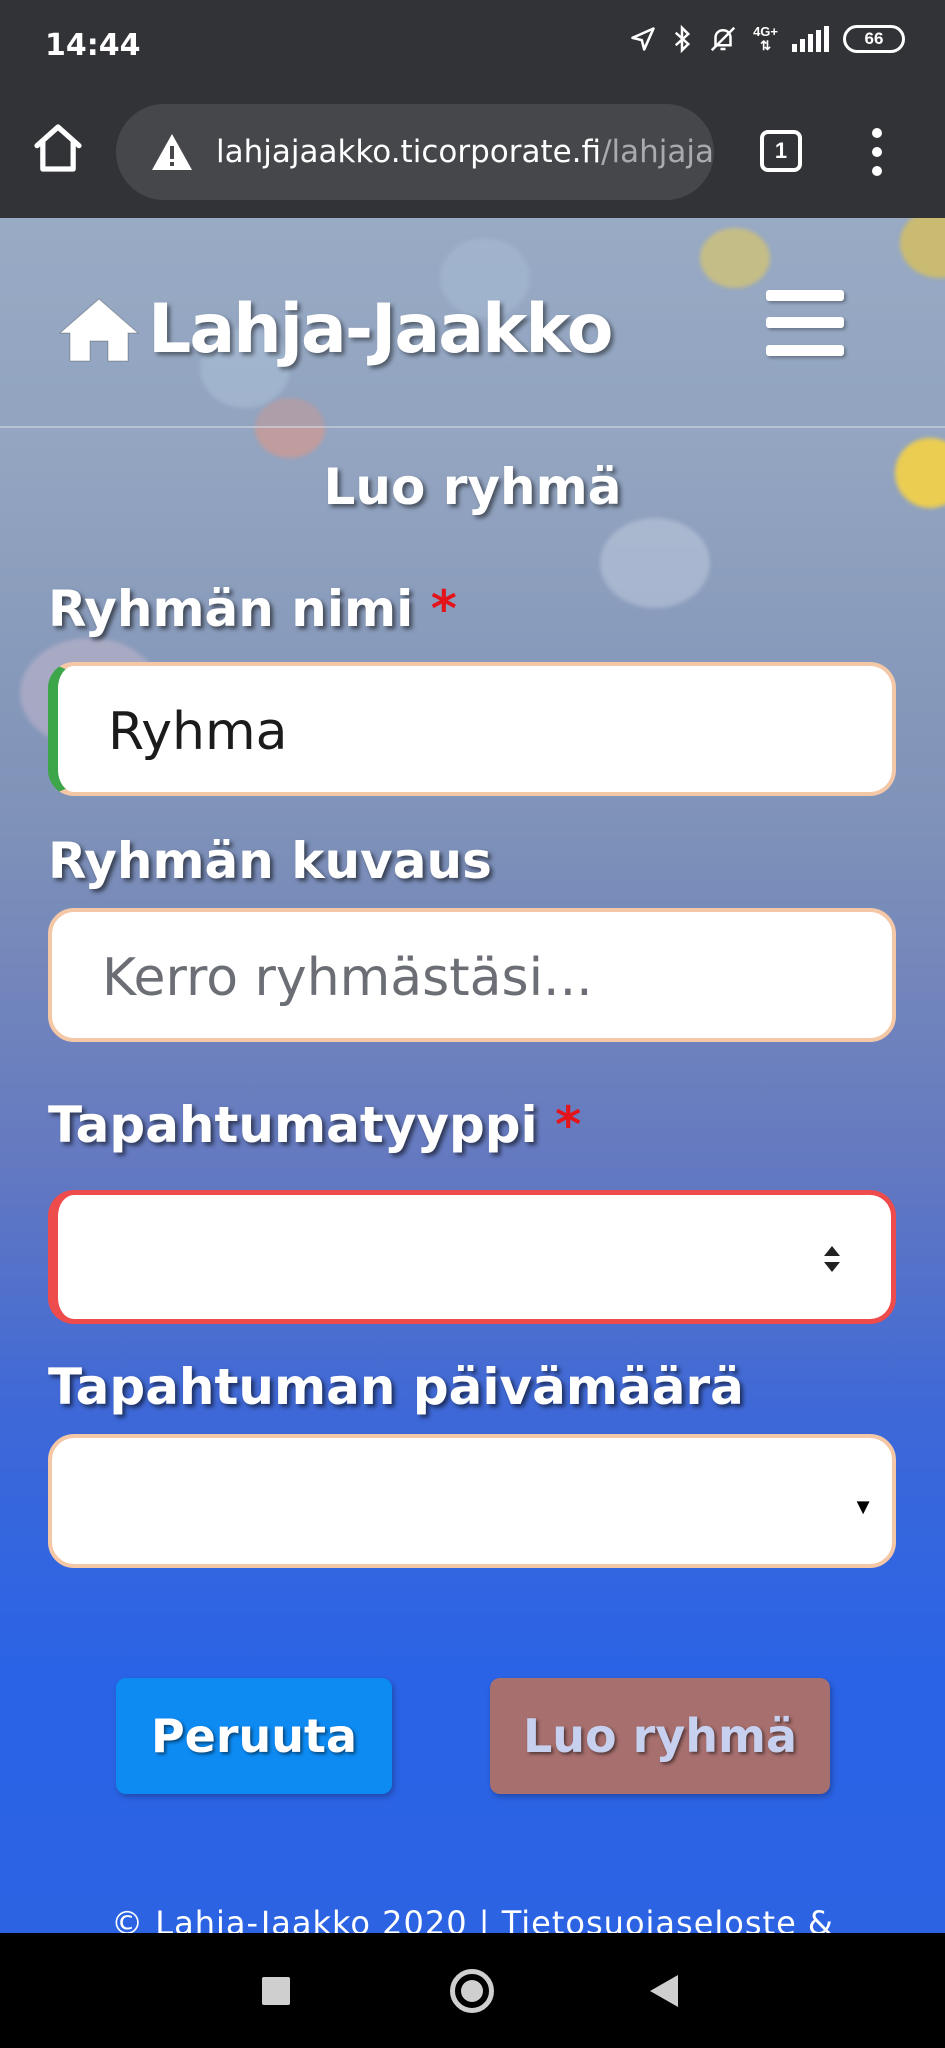 The image size is (945, 2048). I want to click on warning-icon, so click(172, 152).